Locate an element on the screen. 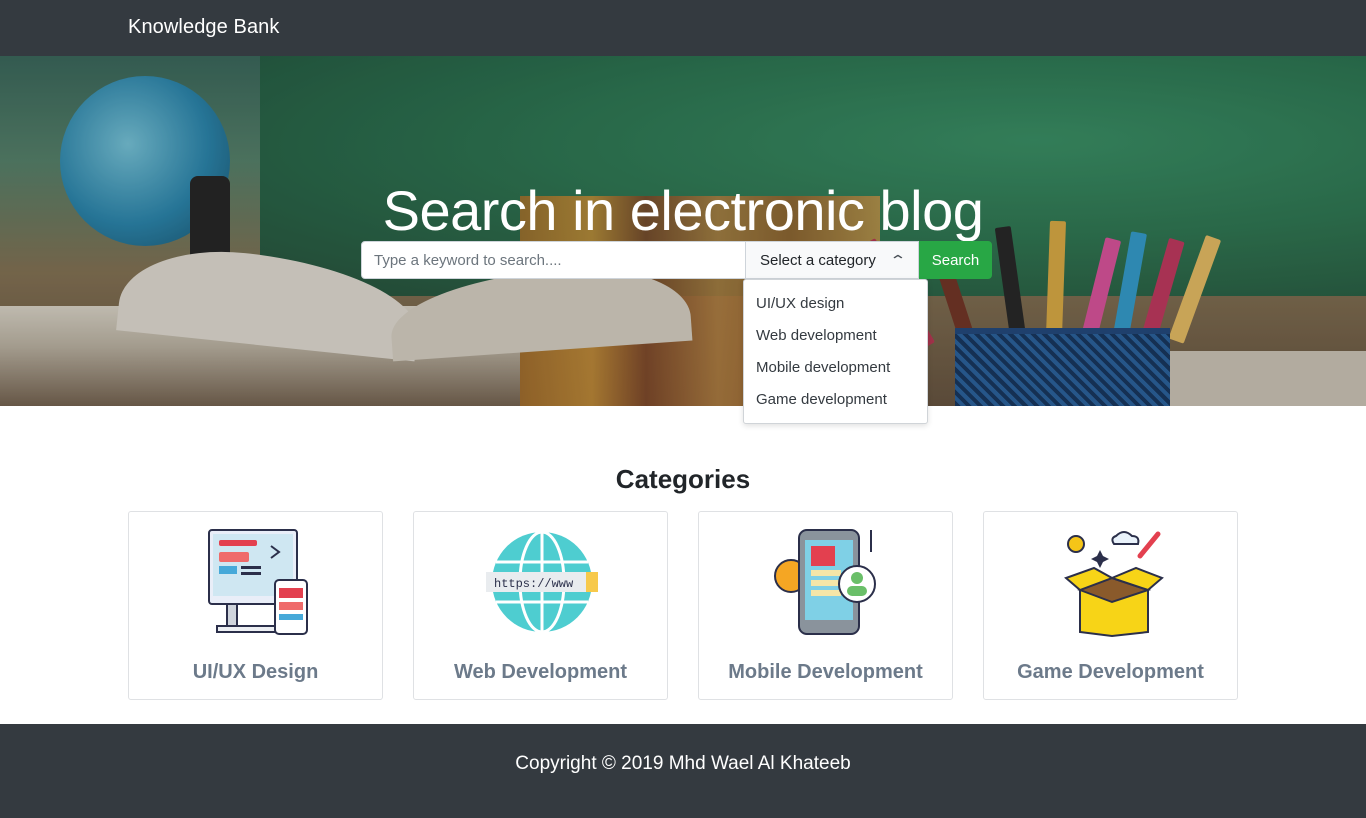  dropdown-option-game: Game development is located at coordinates (835, 400).